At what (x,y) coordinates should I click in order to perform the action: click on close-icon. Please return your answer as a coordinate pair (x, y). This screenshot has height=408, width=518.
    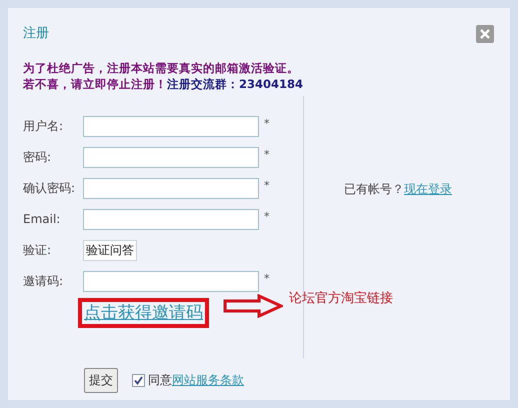
    Looking at the image, I should click on (485, 33).